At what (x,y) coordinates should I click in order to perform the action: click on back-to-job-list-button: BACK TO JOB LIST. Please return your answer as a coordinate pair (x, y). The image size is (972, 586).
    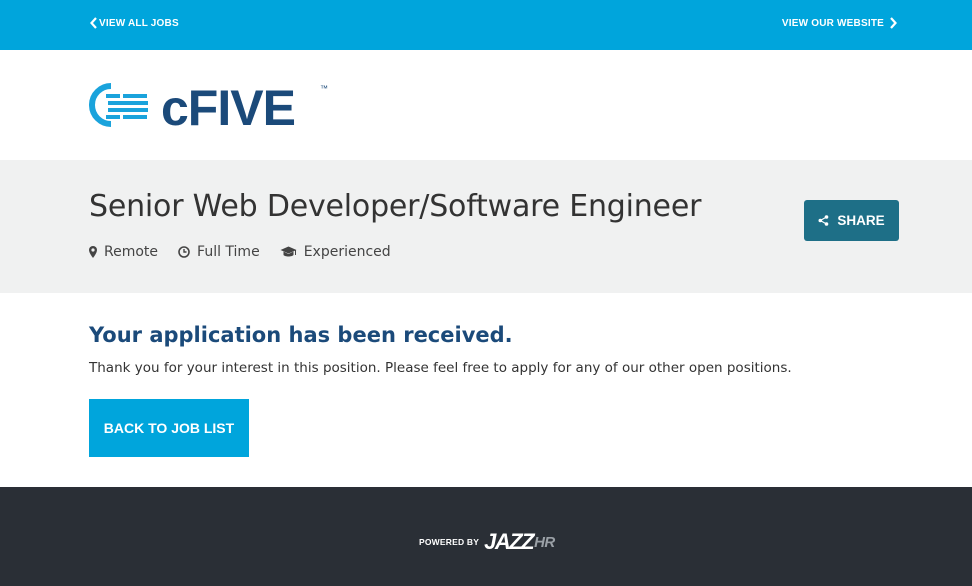
    Looking at the image, I should click on (169, 428).